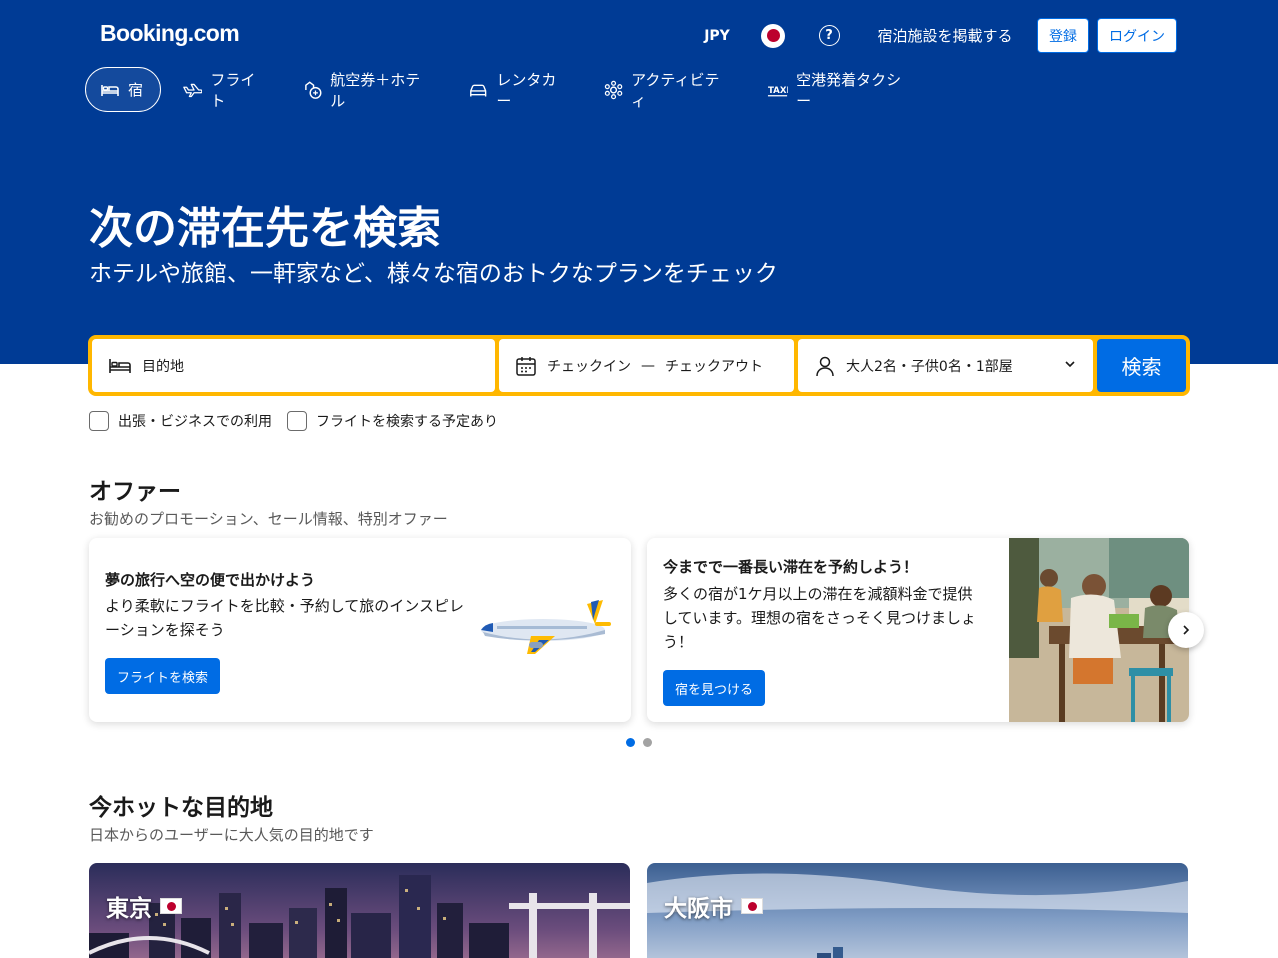 The height and width of the screenshot is (958, 1278). I want to click on carousel-next-button, so click(1186, 630).